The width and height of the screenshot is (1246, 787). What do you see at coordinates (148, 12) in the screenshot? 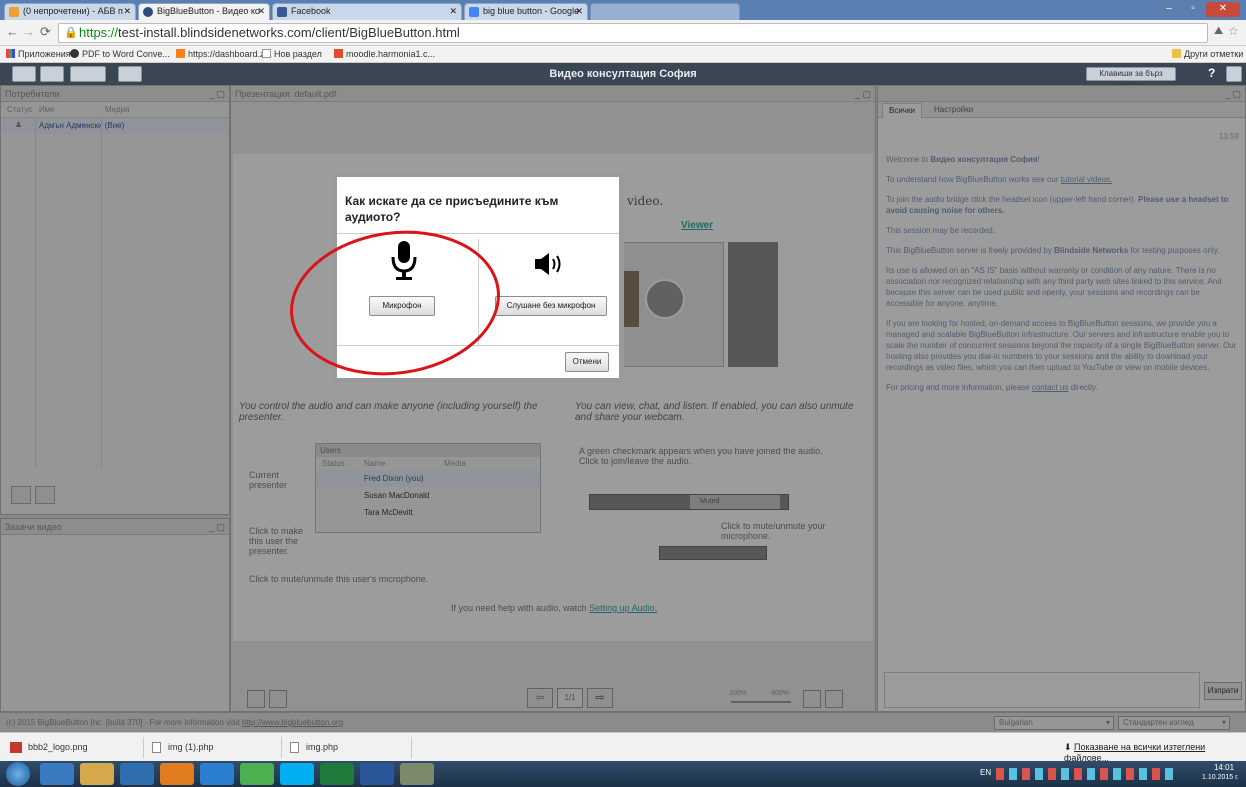
I see `bbb-favicon-icon` at bounding box center [148, 12].